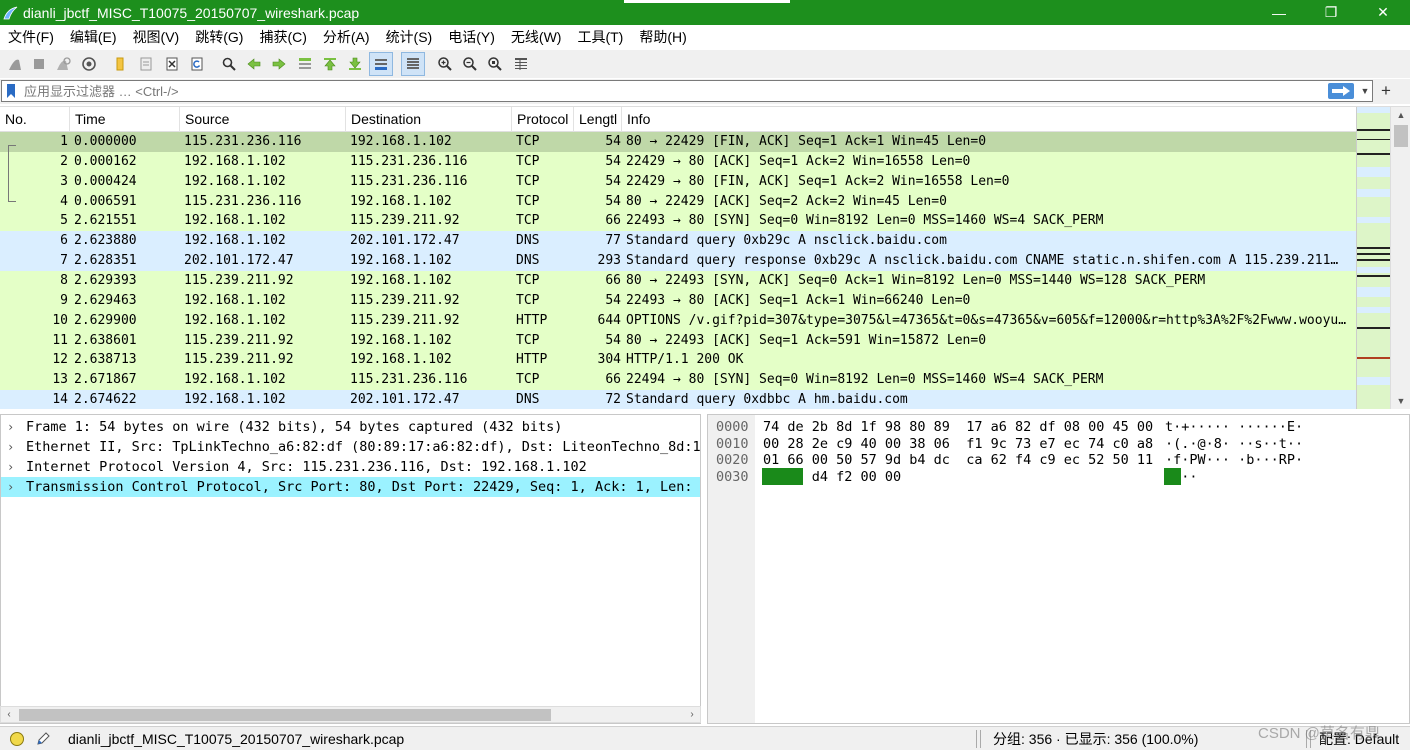  I want to click on go-back-icon, so click(254, 64).